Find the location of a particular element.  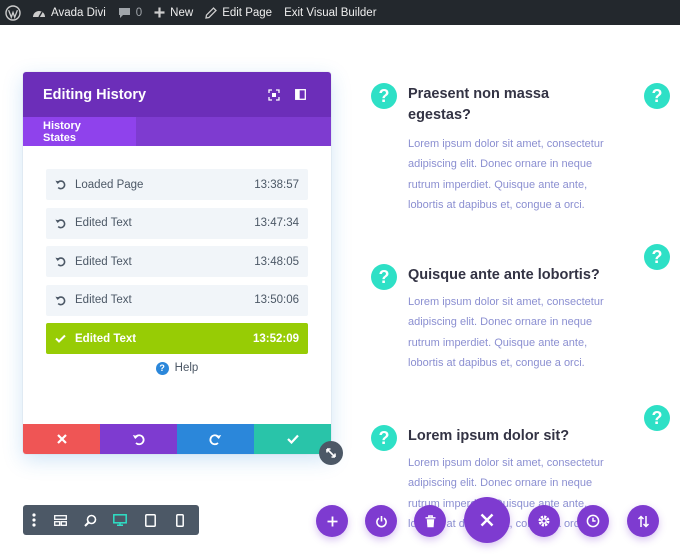

history-state-time: 13:38:57 is located at coordinates (276, 184).